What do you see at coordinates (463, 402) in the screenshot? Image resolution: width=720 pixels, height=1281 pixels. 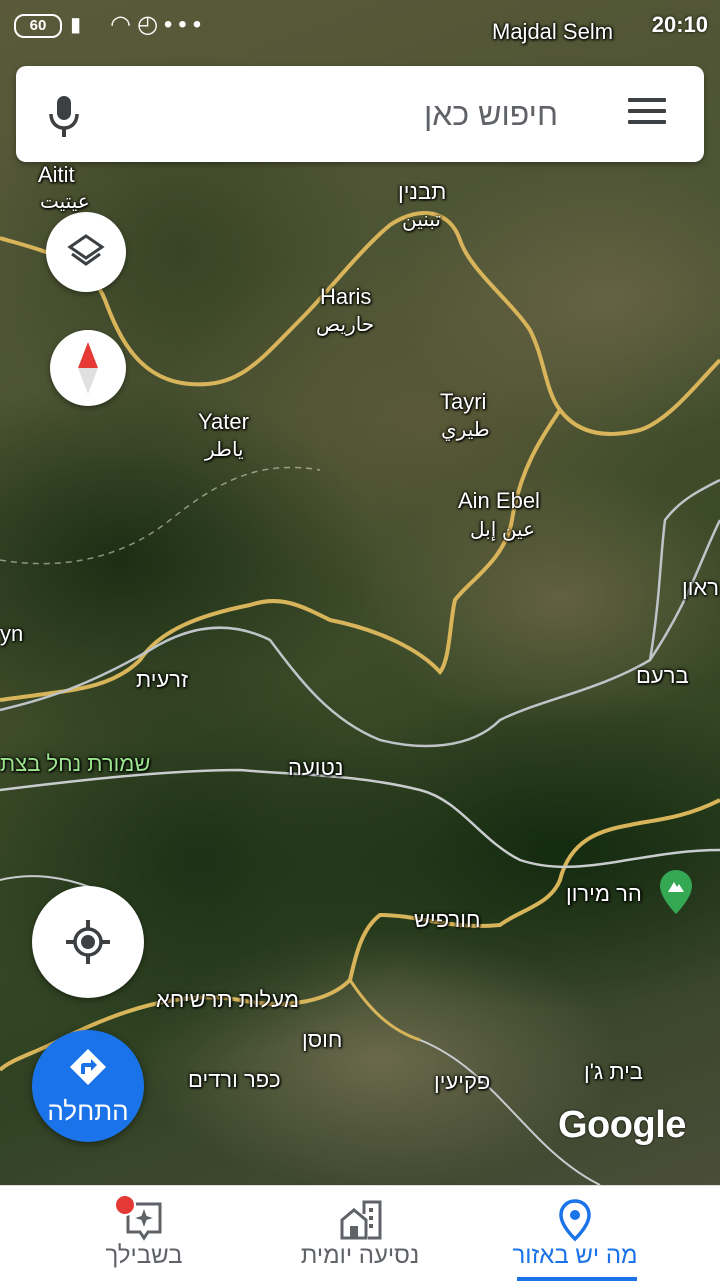 I see `map-label: Tayri` at bounding box center [463, 402].